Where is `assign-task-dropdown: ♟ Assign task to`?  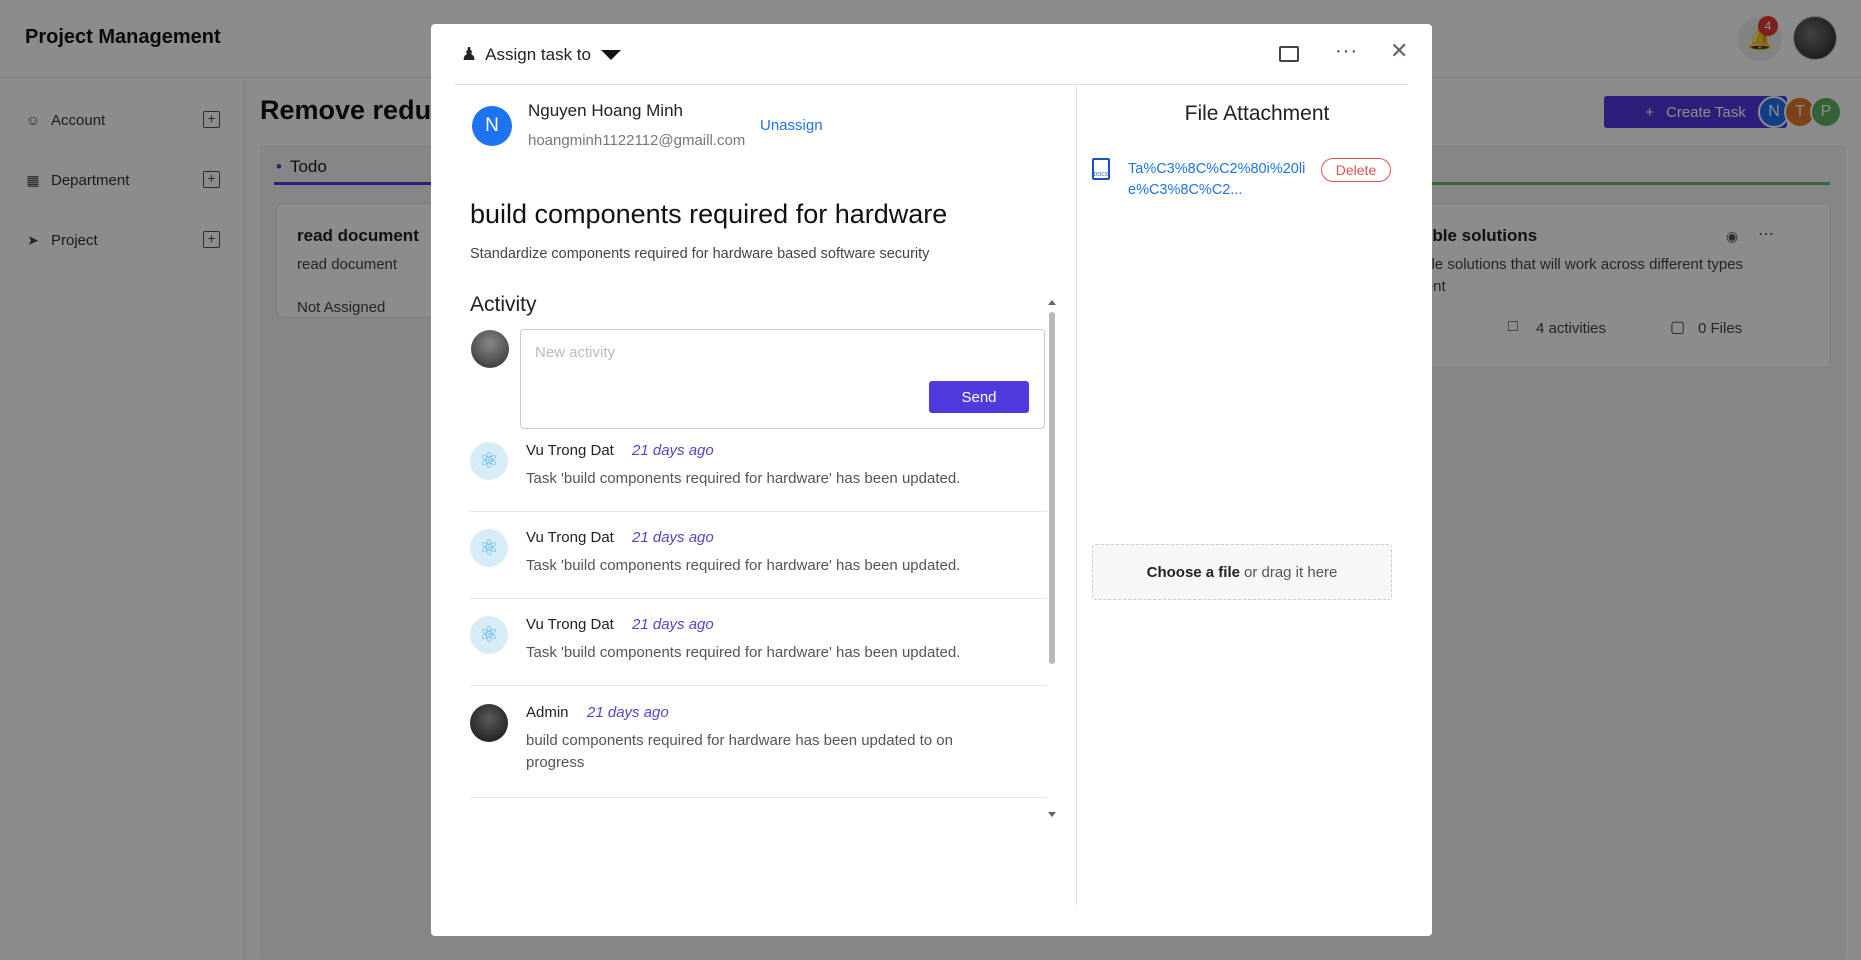
assign-task-dropdown: ♟ Assign task to is located at coordinates (541, 54).